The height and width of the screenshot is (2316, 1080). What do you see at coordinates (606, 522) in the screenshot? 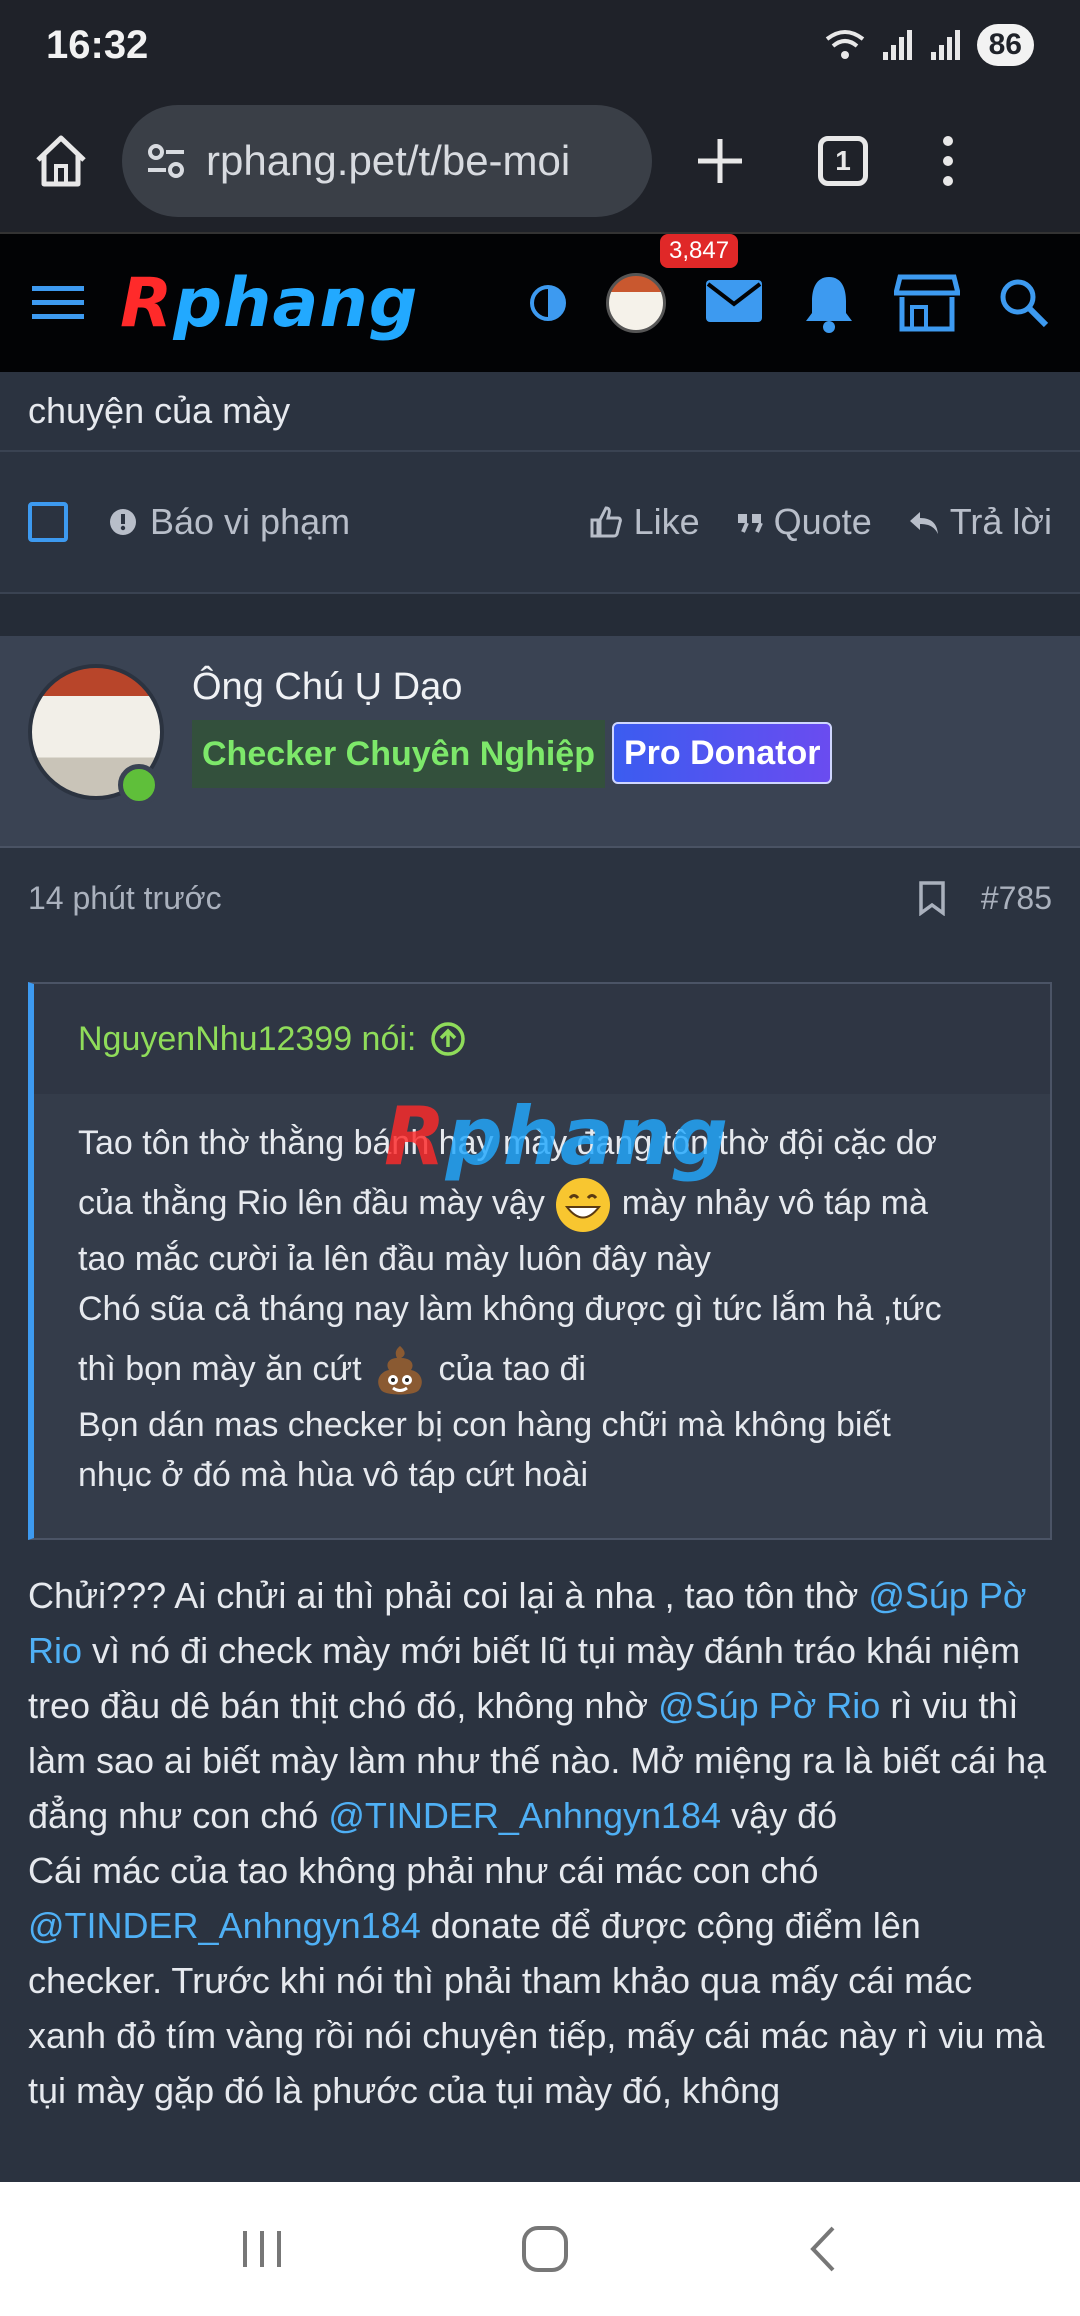
I see `thumbs-up-icon` at bounding box center [606, 522].